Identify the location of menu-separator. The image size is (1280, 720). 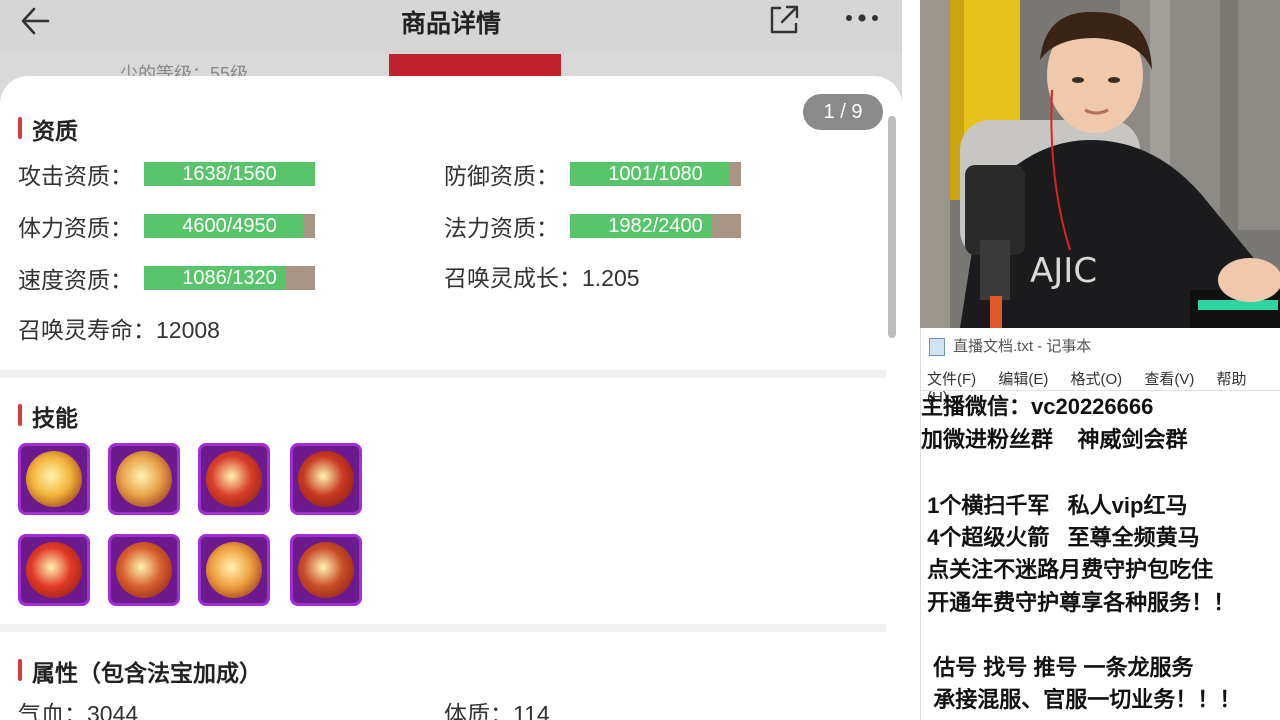
(1100, 390).